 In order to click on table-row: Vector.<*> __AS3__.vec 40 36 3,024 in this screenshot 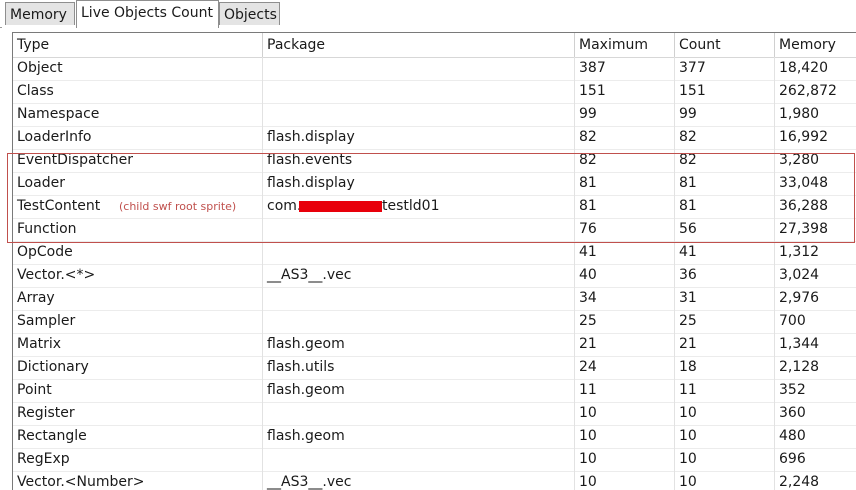, I will do `click(434, 276)`.